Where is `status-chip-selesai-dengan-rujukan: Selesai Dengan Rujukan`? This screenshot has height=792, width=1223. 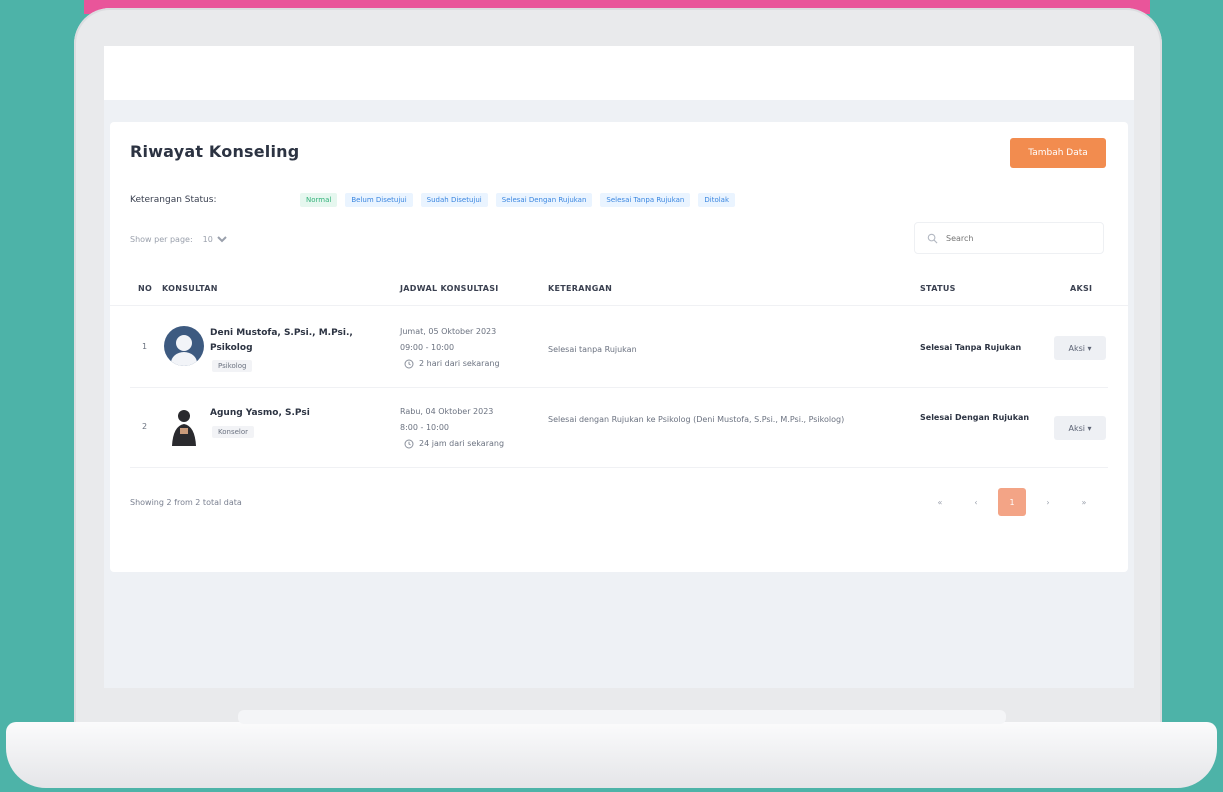
status-chip-selesai-dengan-rujukan: Selesai Dengan Rujukan is located at coordinates (544, 200).